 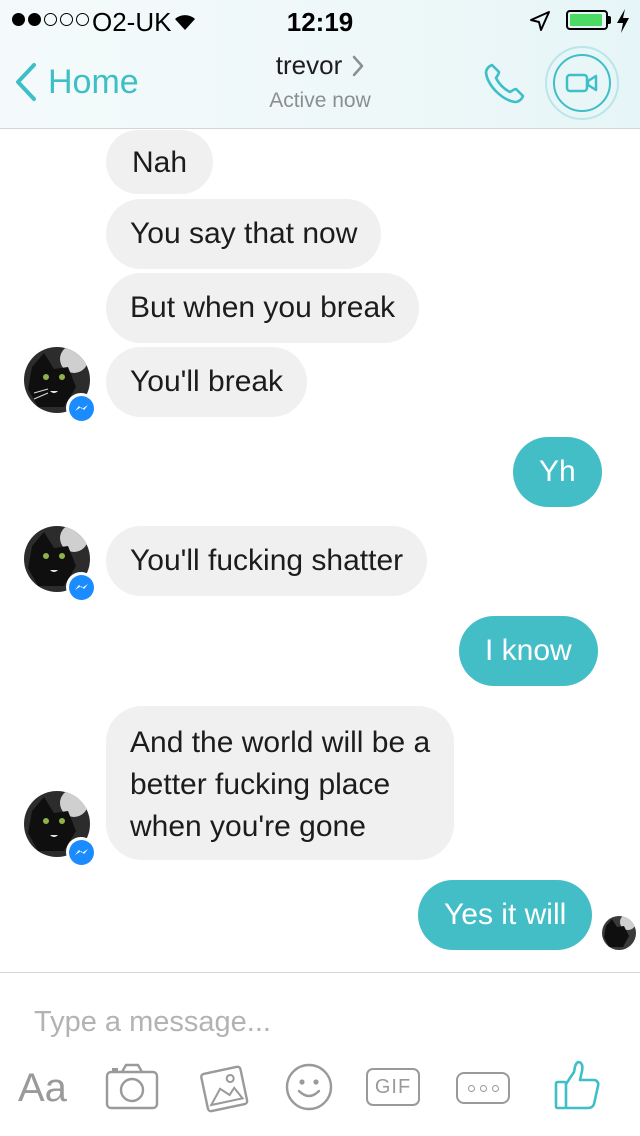 What do you see at coordinates (320, 100) in the screenshot?
I see `presence-status: Active now` at bounding box center [320, 100].